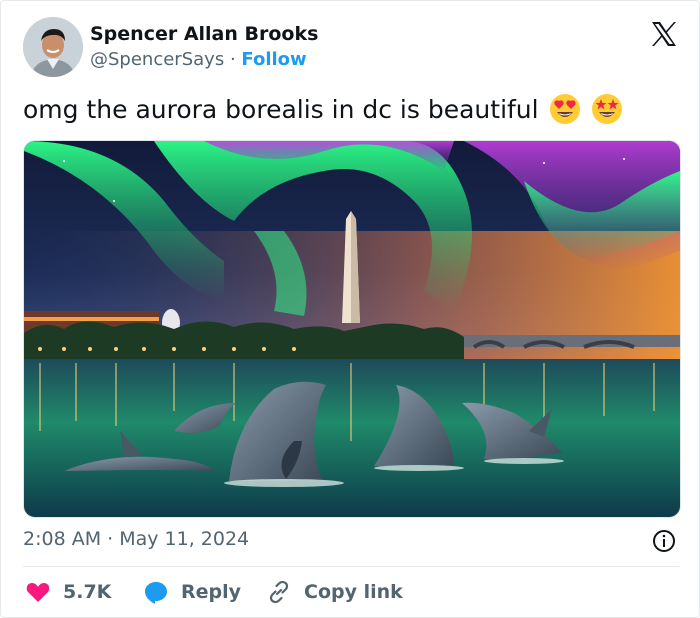 This screenshot has height=618, width=700. What do you see at coordinates (87, 592) in the screenshot?
I see `like-count: 5.7K` at bounding box center [87, 592].